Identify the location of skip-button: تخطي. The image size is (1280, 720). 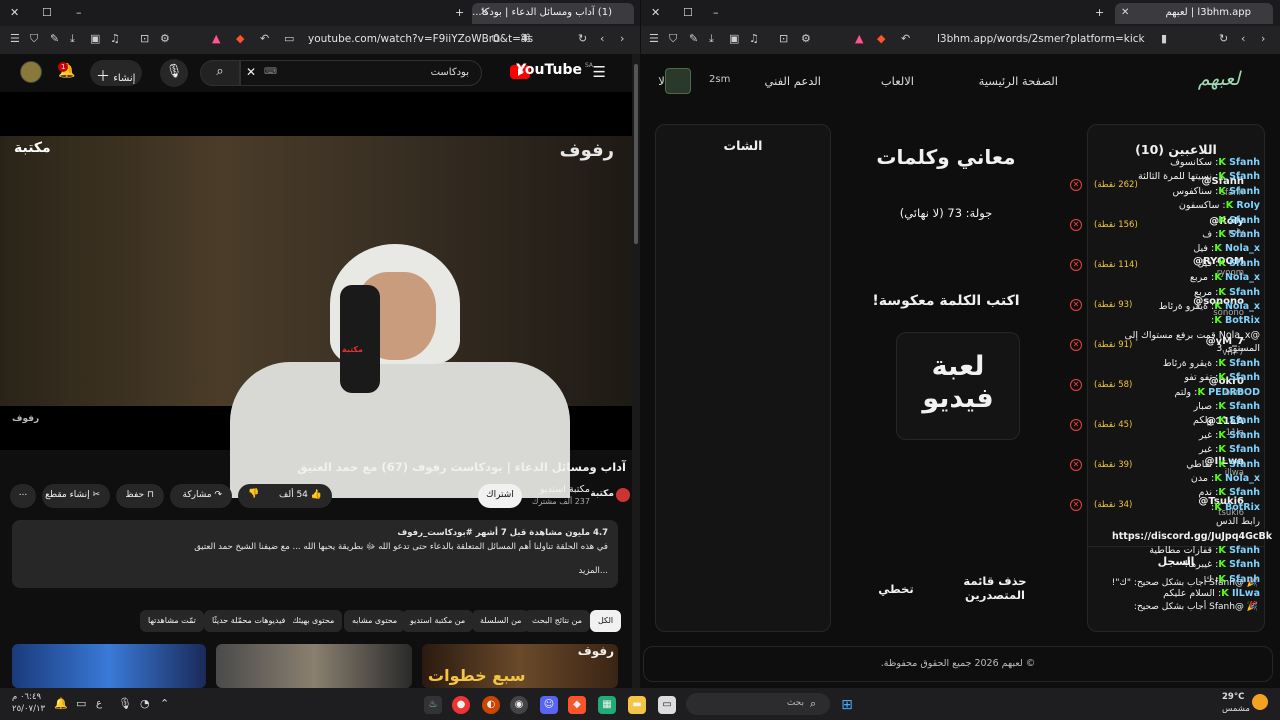
(896, 589).